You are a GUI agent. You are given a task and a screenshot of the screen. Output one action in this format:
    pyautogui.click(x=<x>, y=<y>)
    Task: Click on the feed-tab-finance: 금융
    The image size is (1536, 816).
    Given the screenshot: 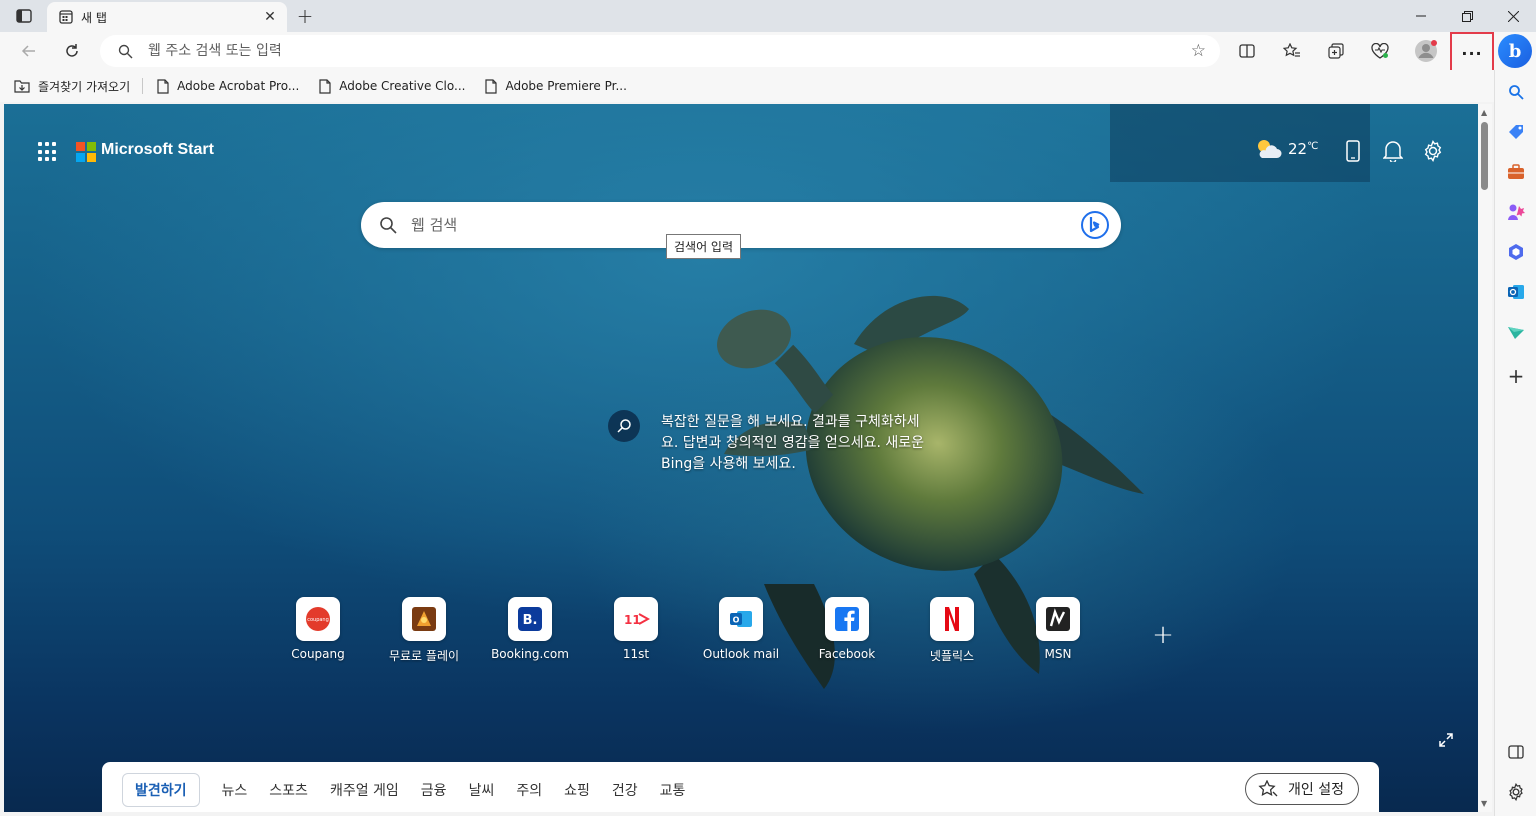 What is the action you would take?
    pyautogui.click(x=434, y=790)
    